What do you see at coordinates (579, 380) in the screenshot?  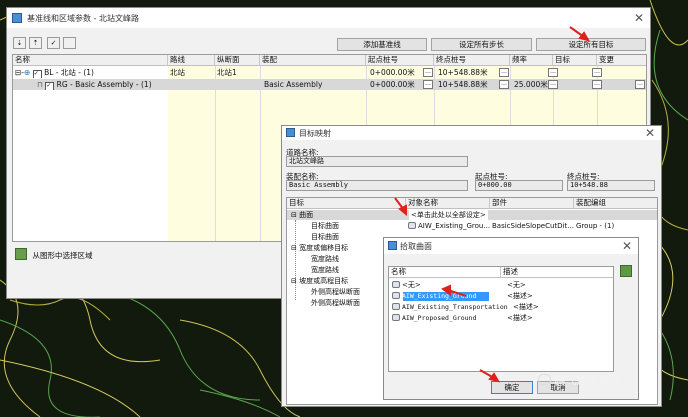 I see `watermark: 腾飞建工集团` at bounding box center [579, 380].